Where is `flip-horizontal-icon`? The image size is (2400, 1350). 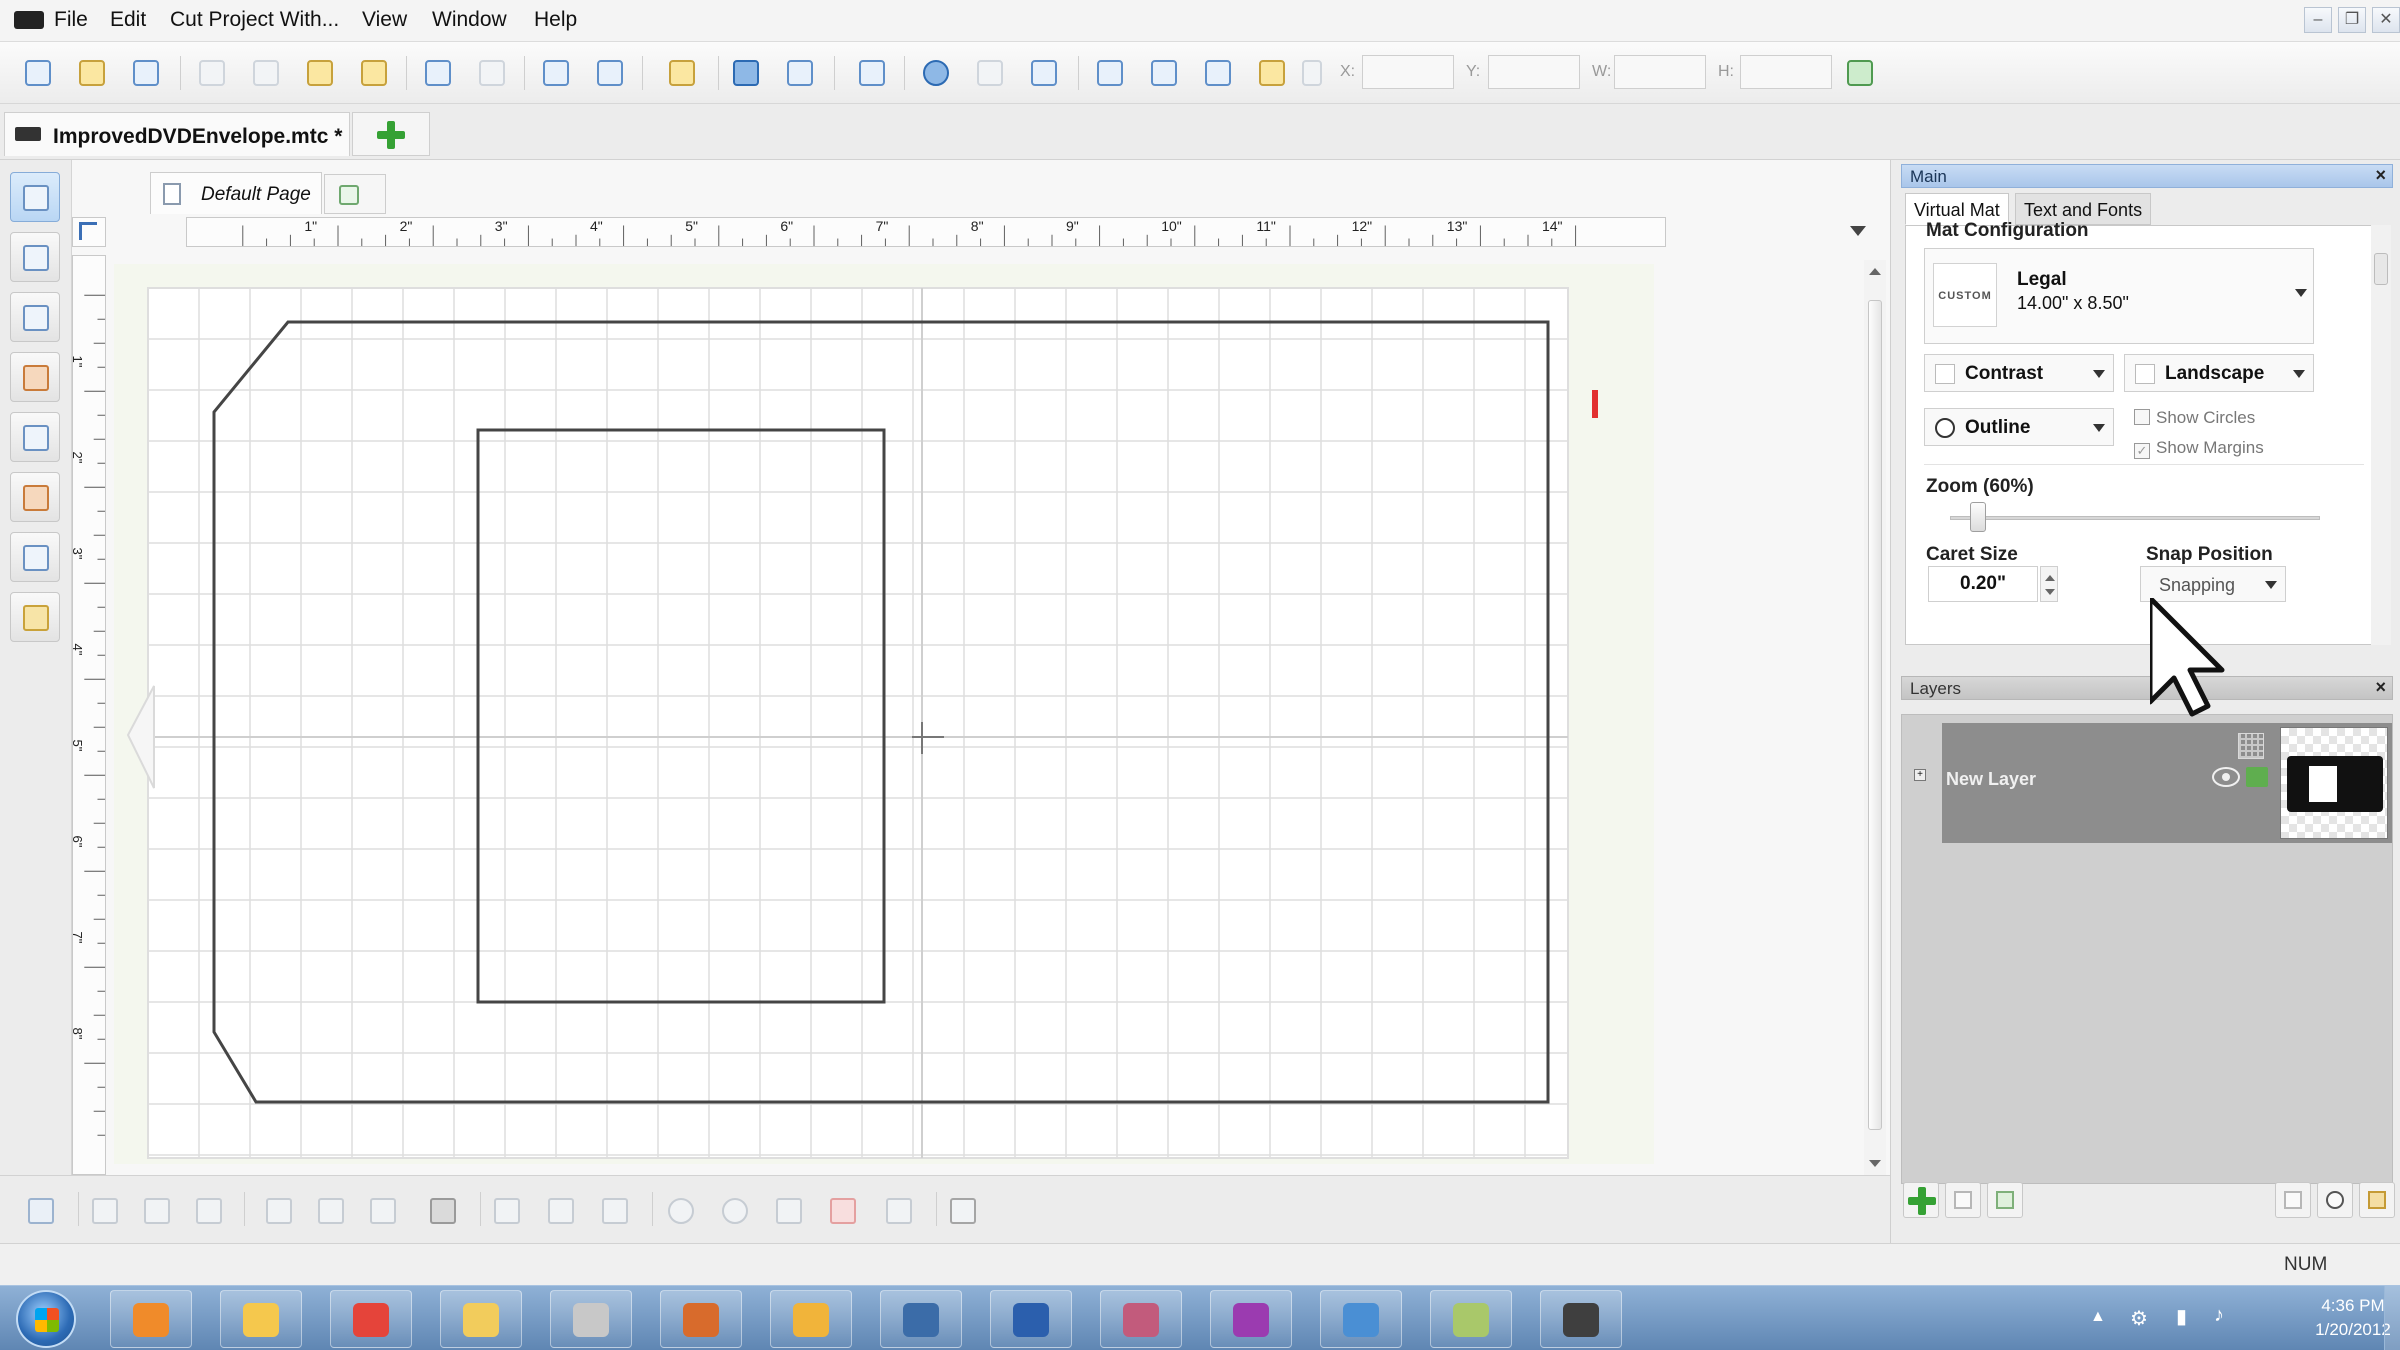 flip-horizontal-icon is located at coordinates (157, 1211).